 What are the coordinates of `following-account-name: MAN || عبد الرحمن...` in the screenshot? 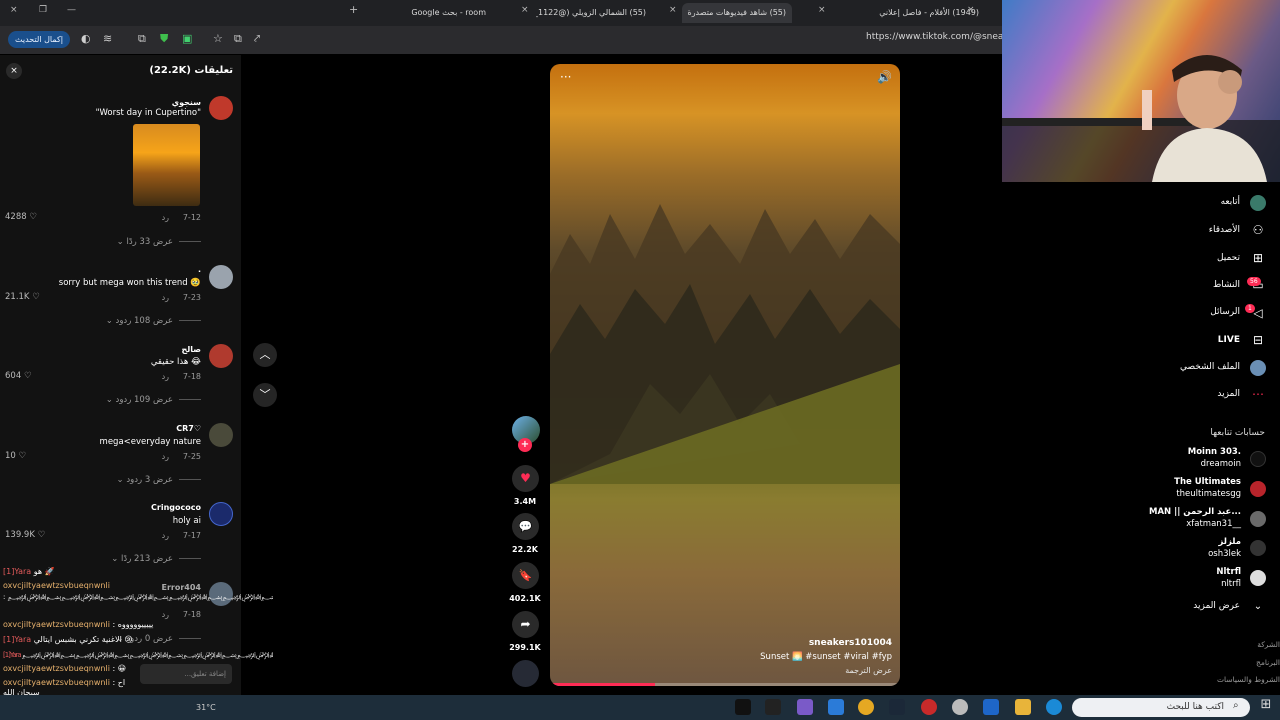 It's located at (1195, 512).